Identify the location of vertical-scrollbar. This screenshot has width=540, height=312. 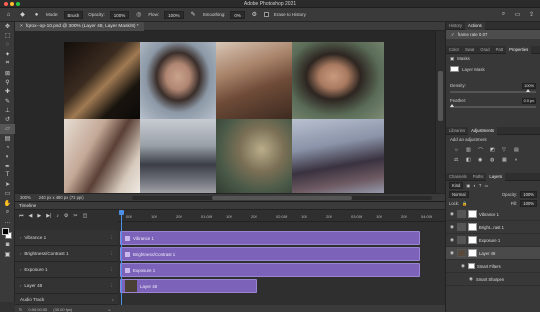
(440, 112).